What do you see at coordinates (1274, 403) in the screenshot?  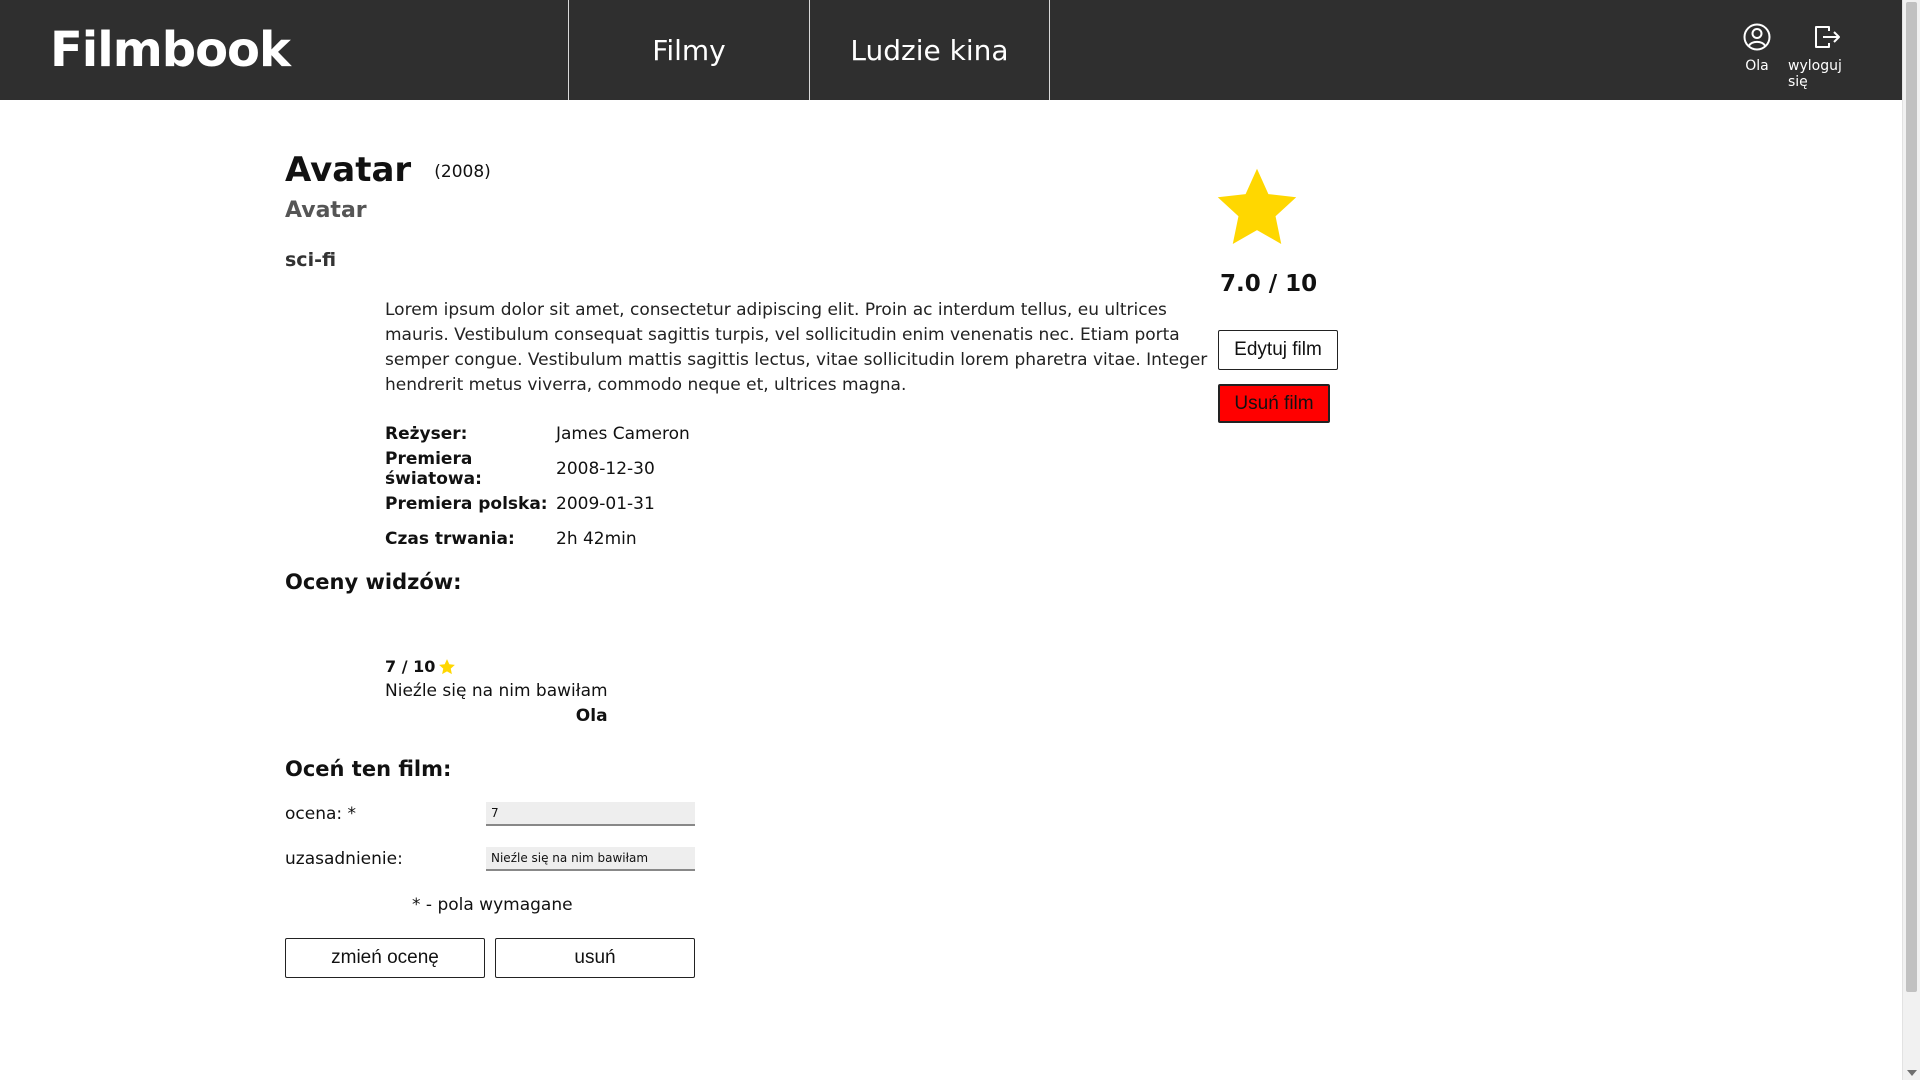 I see `delete-film-button: Usuń film` at bounding box center [1274, 403].